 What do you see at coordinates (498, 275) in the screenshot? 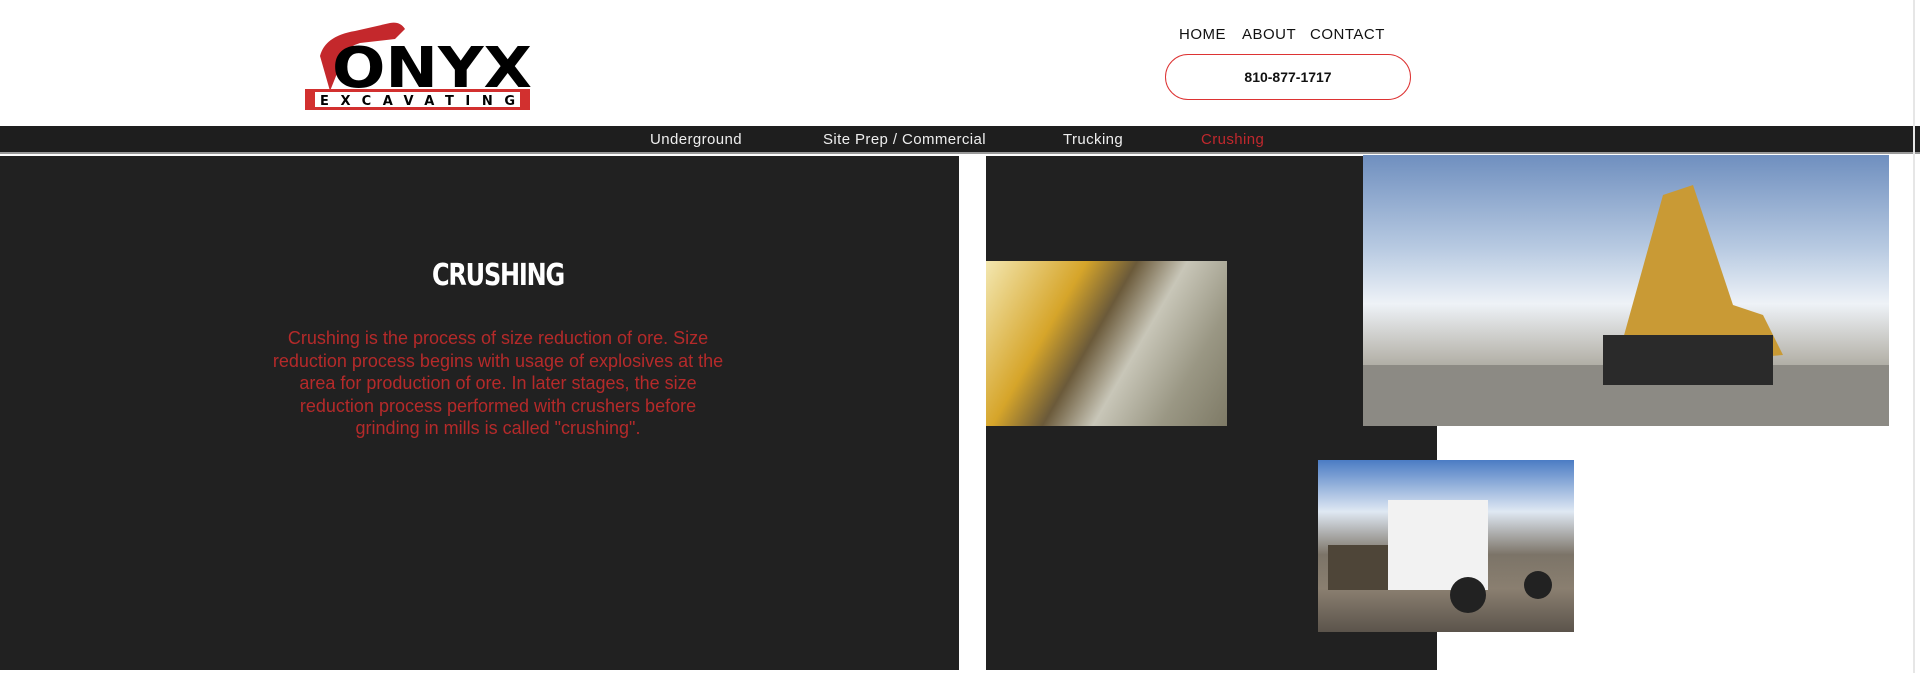
I see `page-title: CRUSHING` at bounding box center [498, 275].